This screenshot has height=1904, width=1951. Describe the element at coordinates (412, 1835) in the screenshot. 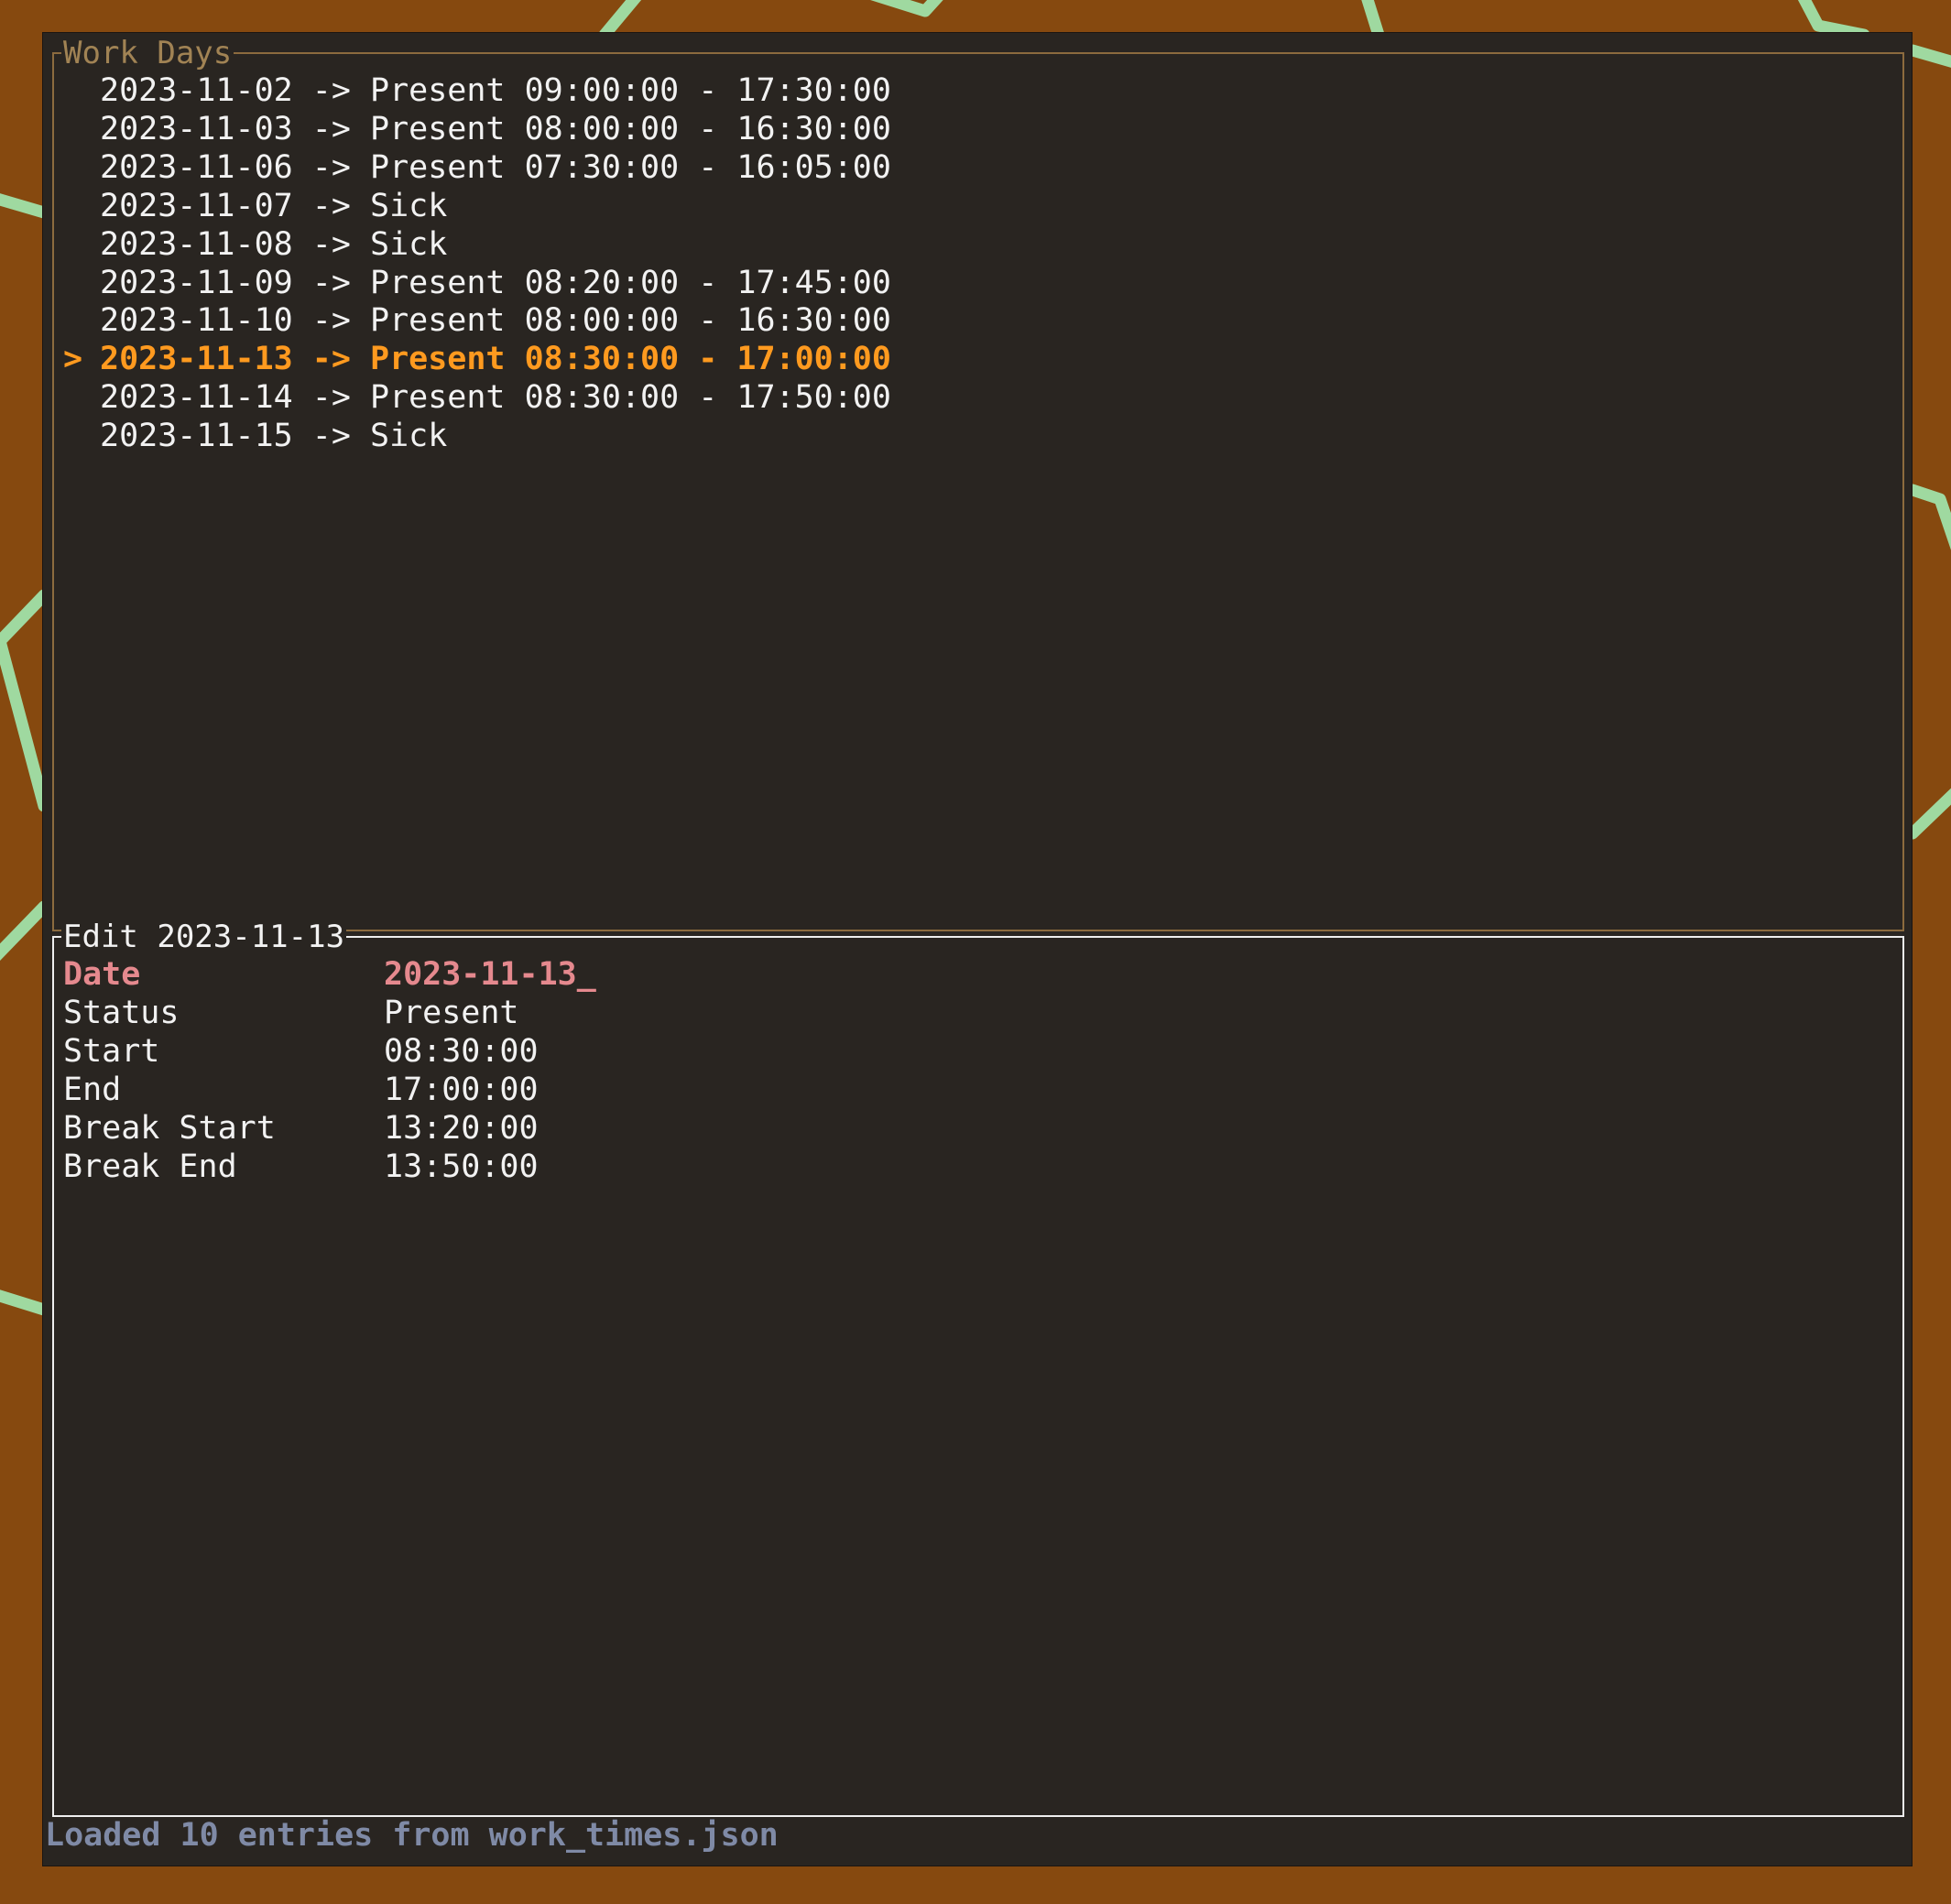

I see `status-bar: Loaded 10 entries from work_times.json` at that location.